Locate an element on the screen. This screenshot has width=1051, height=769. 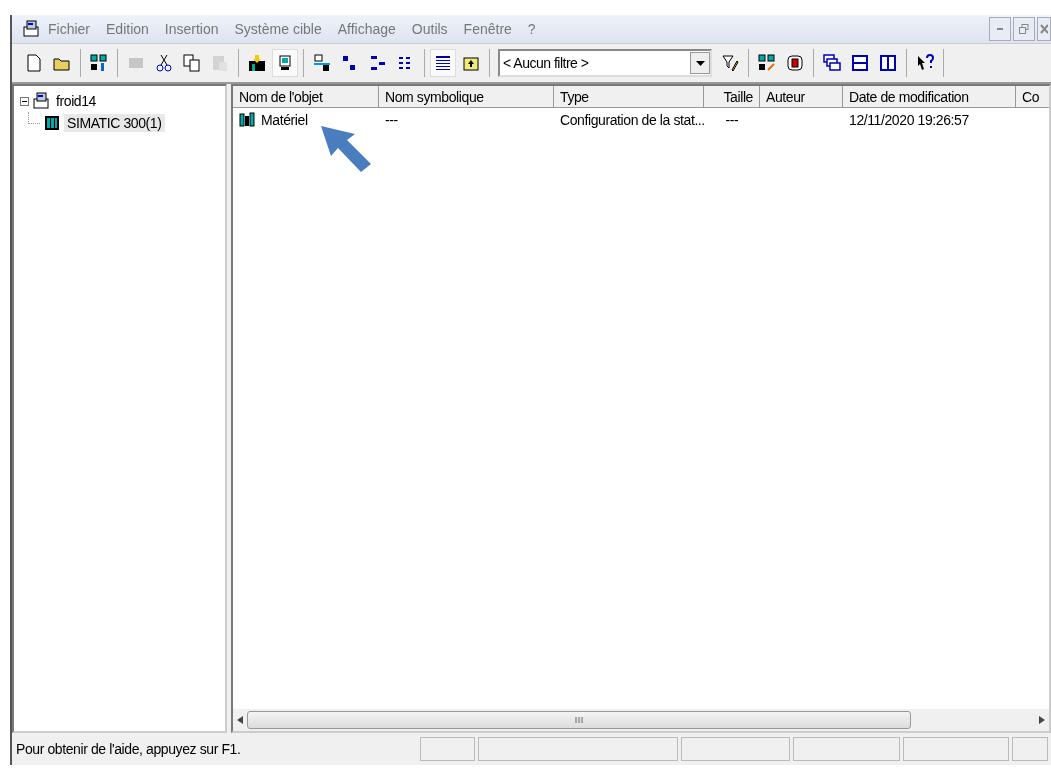
hardware-icon is located at coordinates (248, 120).